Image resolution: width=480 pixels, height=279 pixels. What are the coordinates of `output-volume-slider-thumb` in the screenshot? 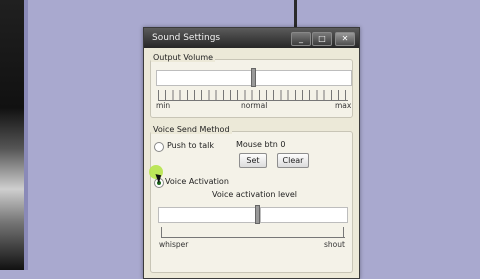 It's located at (253, 77).